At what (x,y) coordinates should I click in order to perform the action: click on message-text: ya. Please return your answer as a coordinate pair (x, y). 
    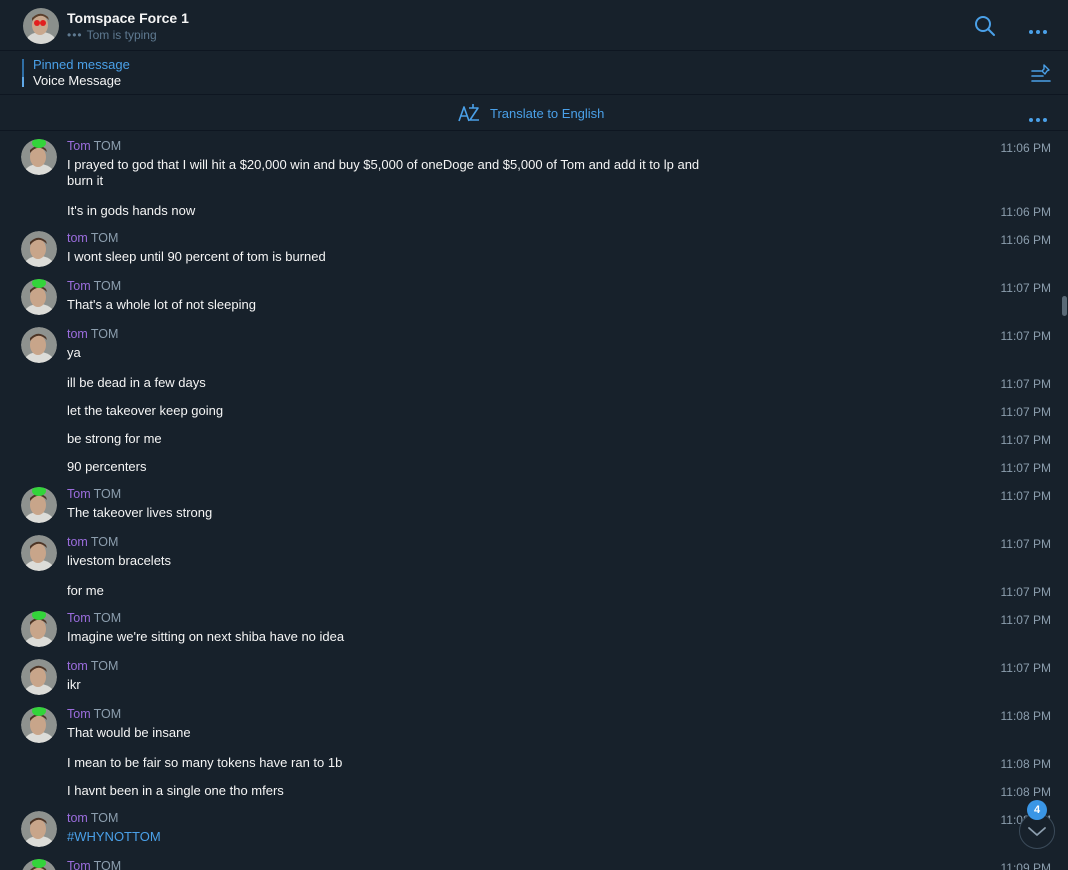
    Looking at the image, I should click on (74, 352).